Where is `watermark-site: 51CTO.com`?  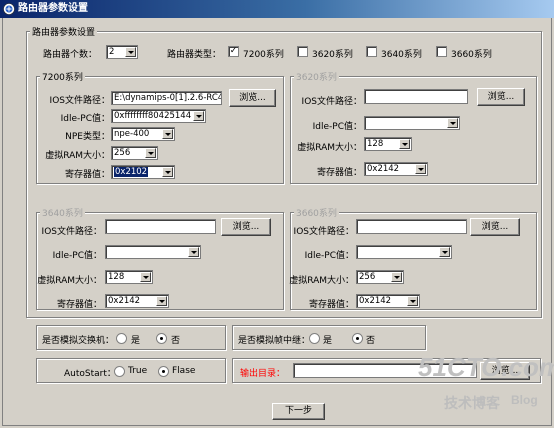 watermark-site: 51CTO.com is located at coordinates (486, 367).